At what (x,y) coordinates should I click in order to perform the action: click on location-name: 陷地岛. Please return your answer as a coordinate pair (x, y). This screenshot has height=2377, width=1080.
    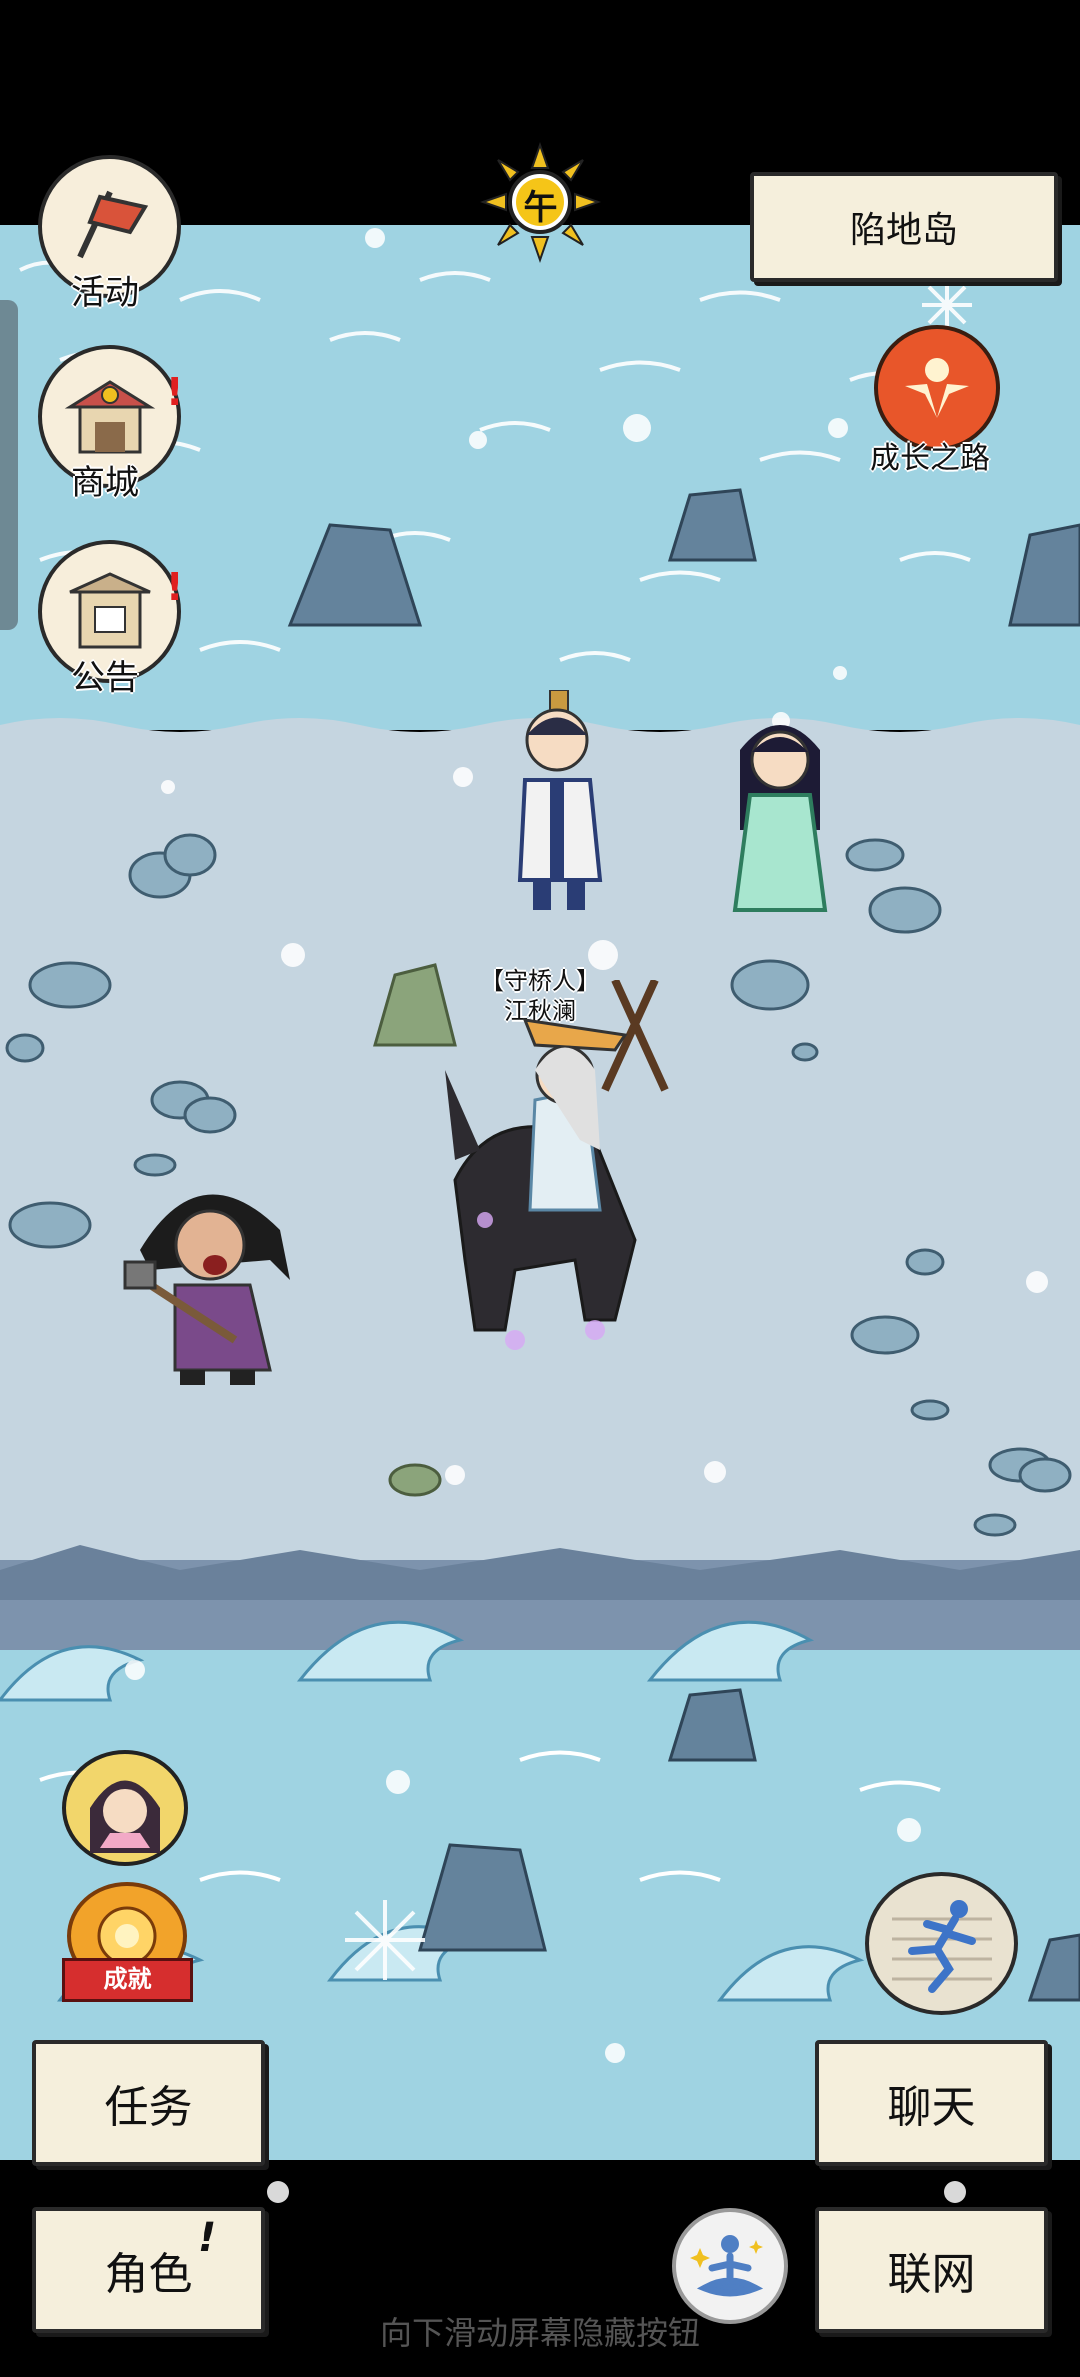
    Looking at the image, I should click on (903, 230).